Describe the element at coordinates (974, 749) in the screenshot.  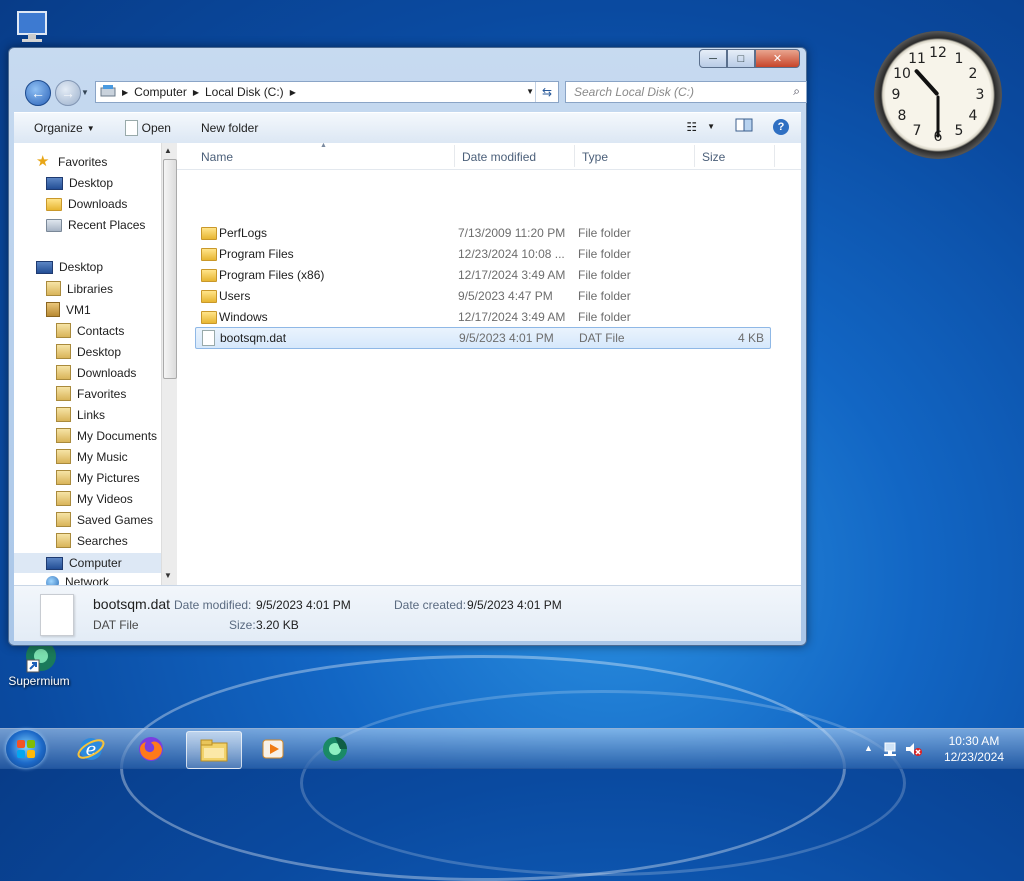
I see `taskbar-clock: 10:30 AM 12/23/2024` at that location.